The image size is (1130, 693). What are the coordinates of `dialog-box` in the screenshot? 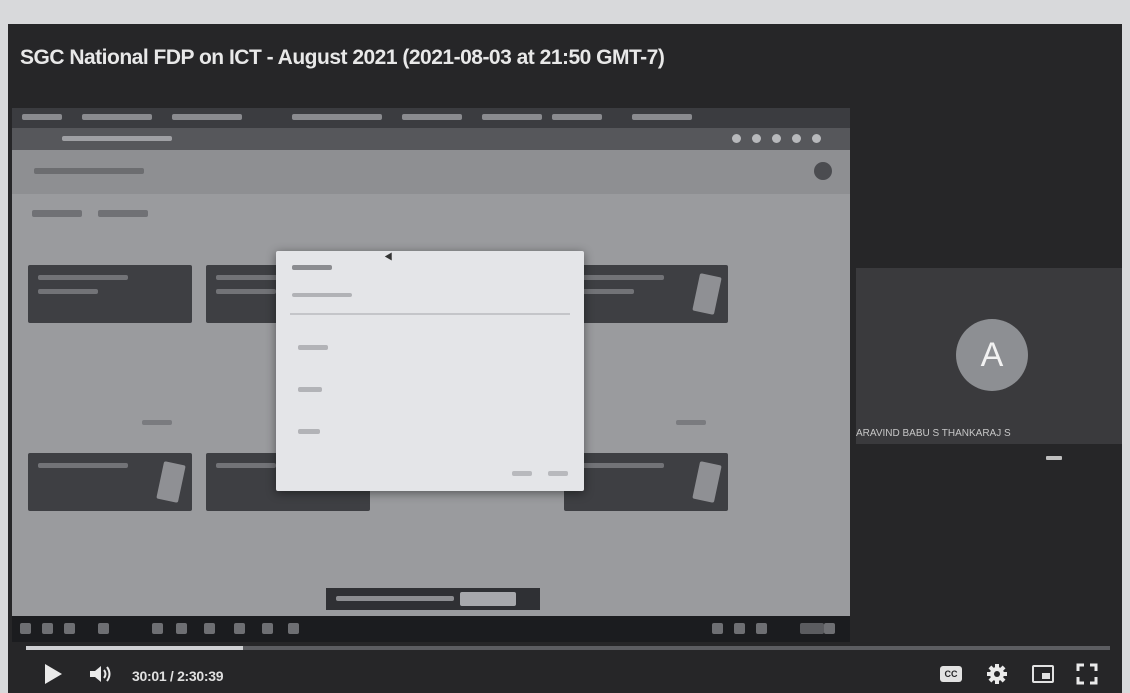 It's located at (430, 371).